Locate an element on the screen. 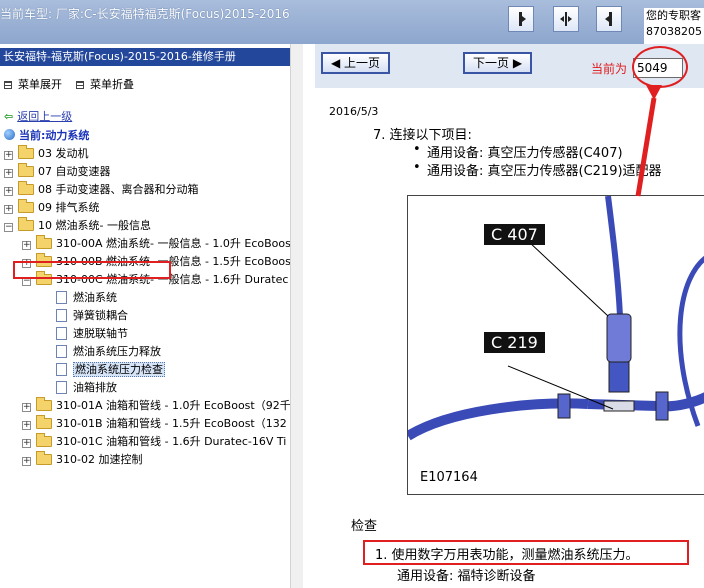 This screenshot has width=704, height=588. prev-page-button: ◀ 上一页 is located at coordinates (356, 63).